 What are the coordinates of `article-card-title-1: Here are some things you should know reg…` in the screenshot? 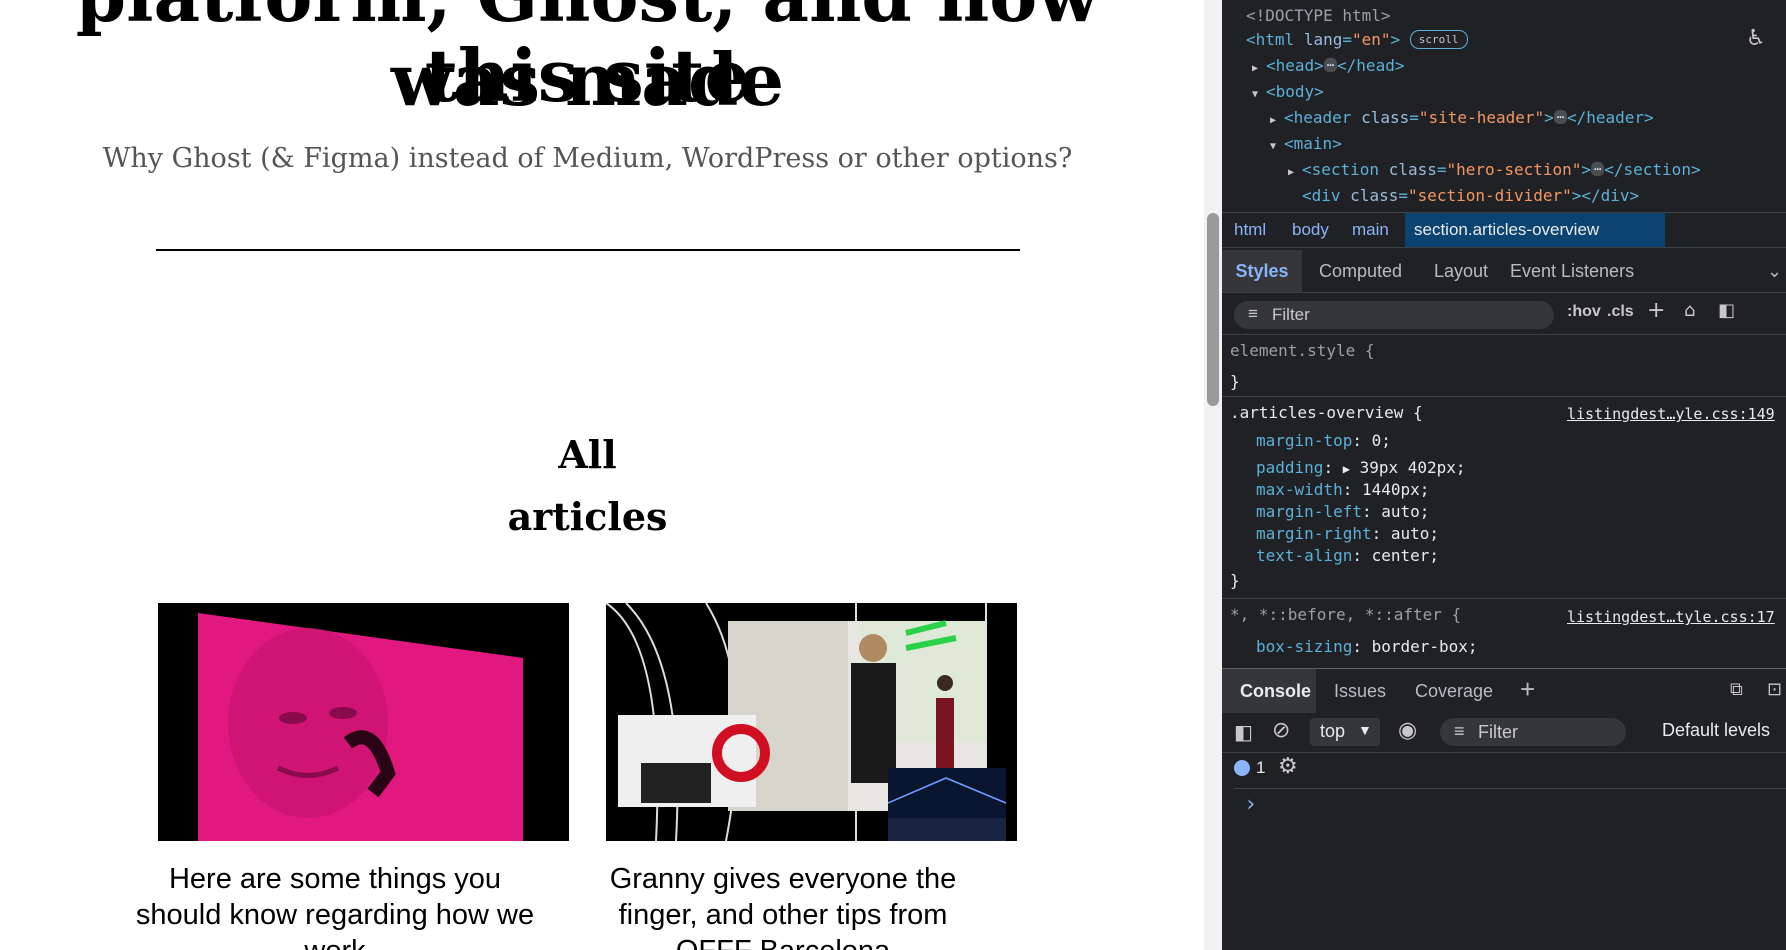 It's located at (335, 905).